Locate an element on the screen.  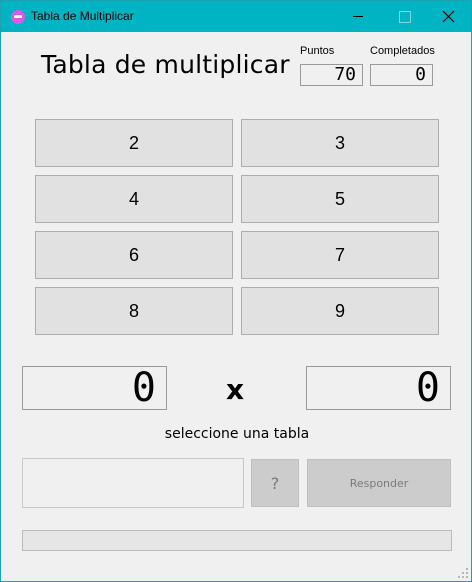
right-operand-display: 0 is located at coordinates (378, 388).